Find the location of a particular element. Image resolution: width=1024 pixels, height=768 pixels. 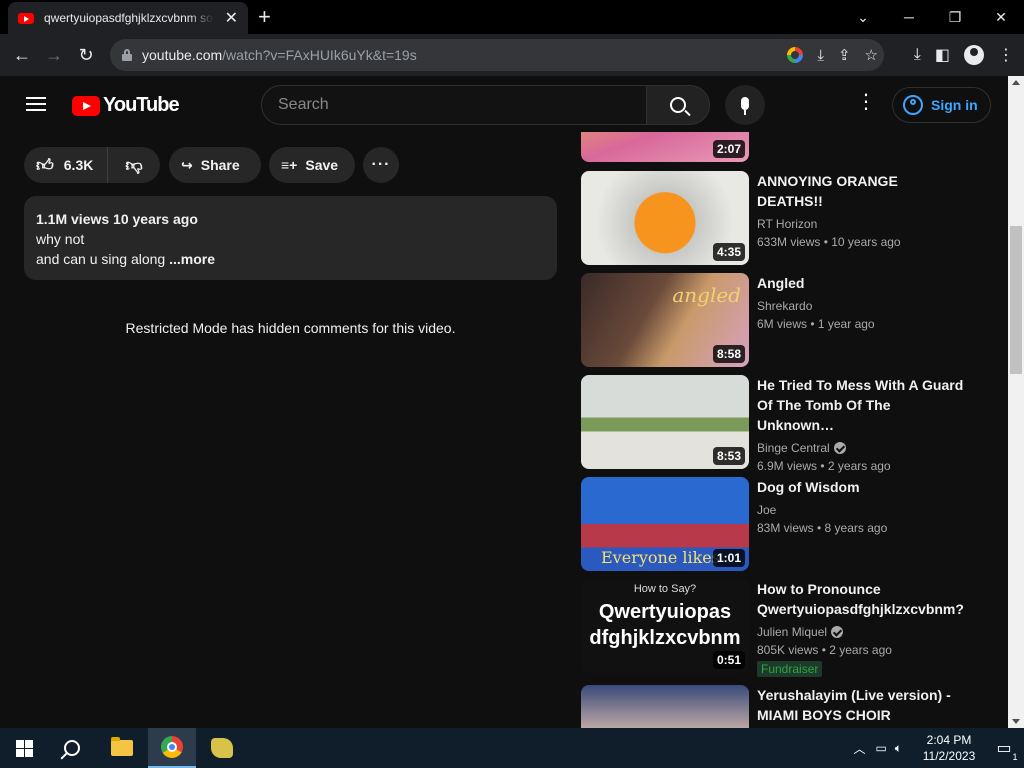

page-scrollbar is located at coordinates (1016, 402).